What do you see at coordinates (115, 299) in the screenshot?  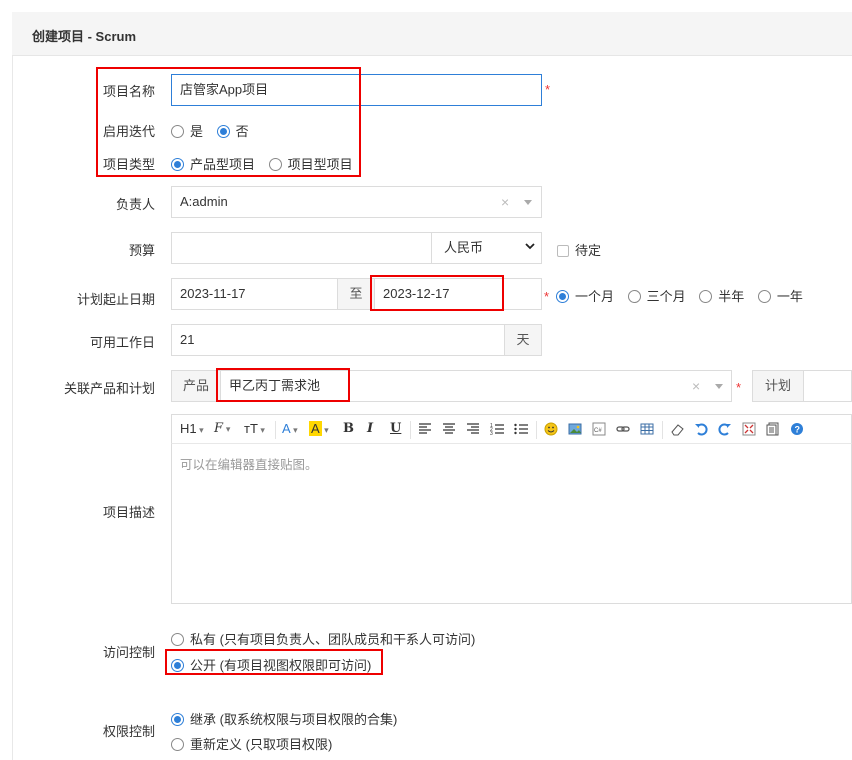 I see `dates-label: 计划起止日期` at bounding box center [115, 299].